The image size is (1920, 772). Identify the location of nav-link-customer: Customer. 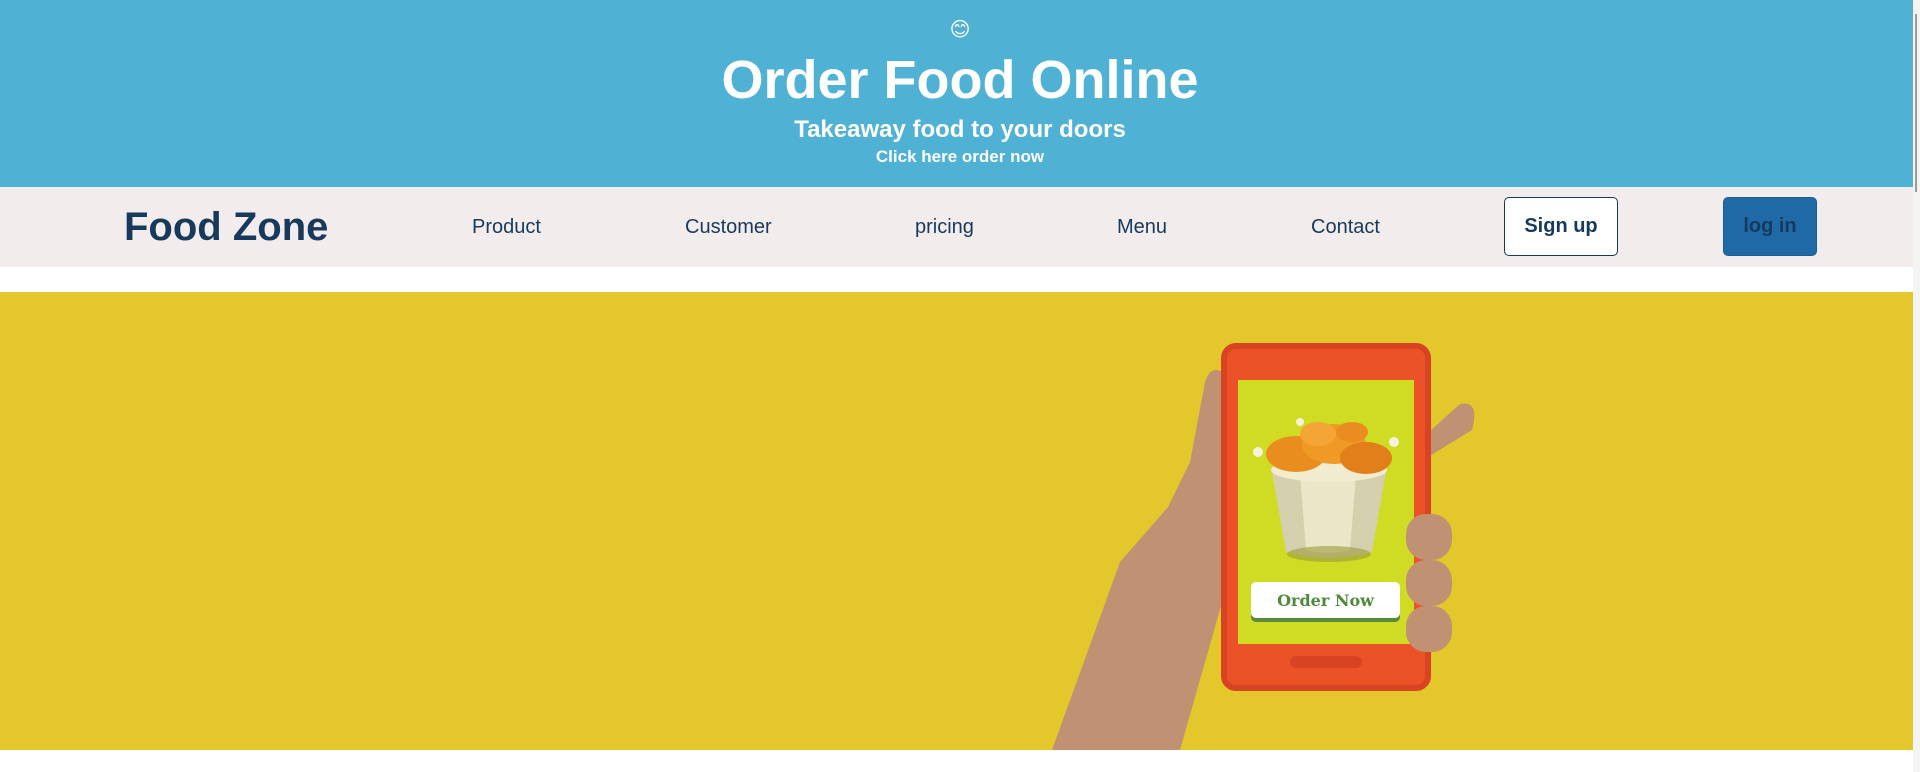
(728, 227).